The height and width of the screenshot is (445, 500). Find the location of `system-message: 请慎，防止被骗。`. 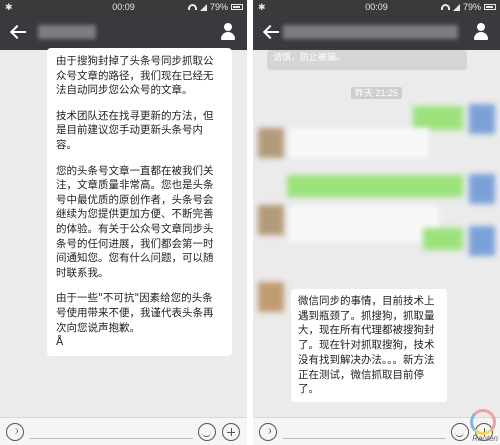

system-message: 请慎，防止被骗。 is located at coordinates (367, 60).